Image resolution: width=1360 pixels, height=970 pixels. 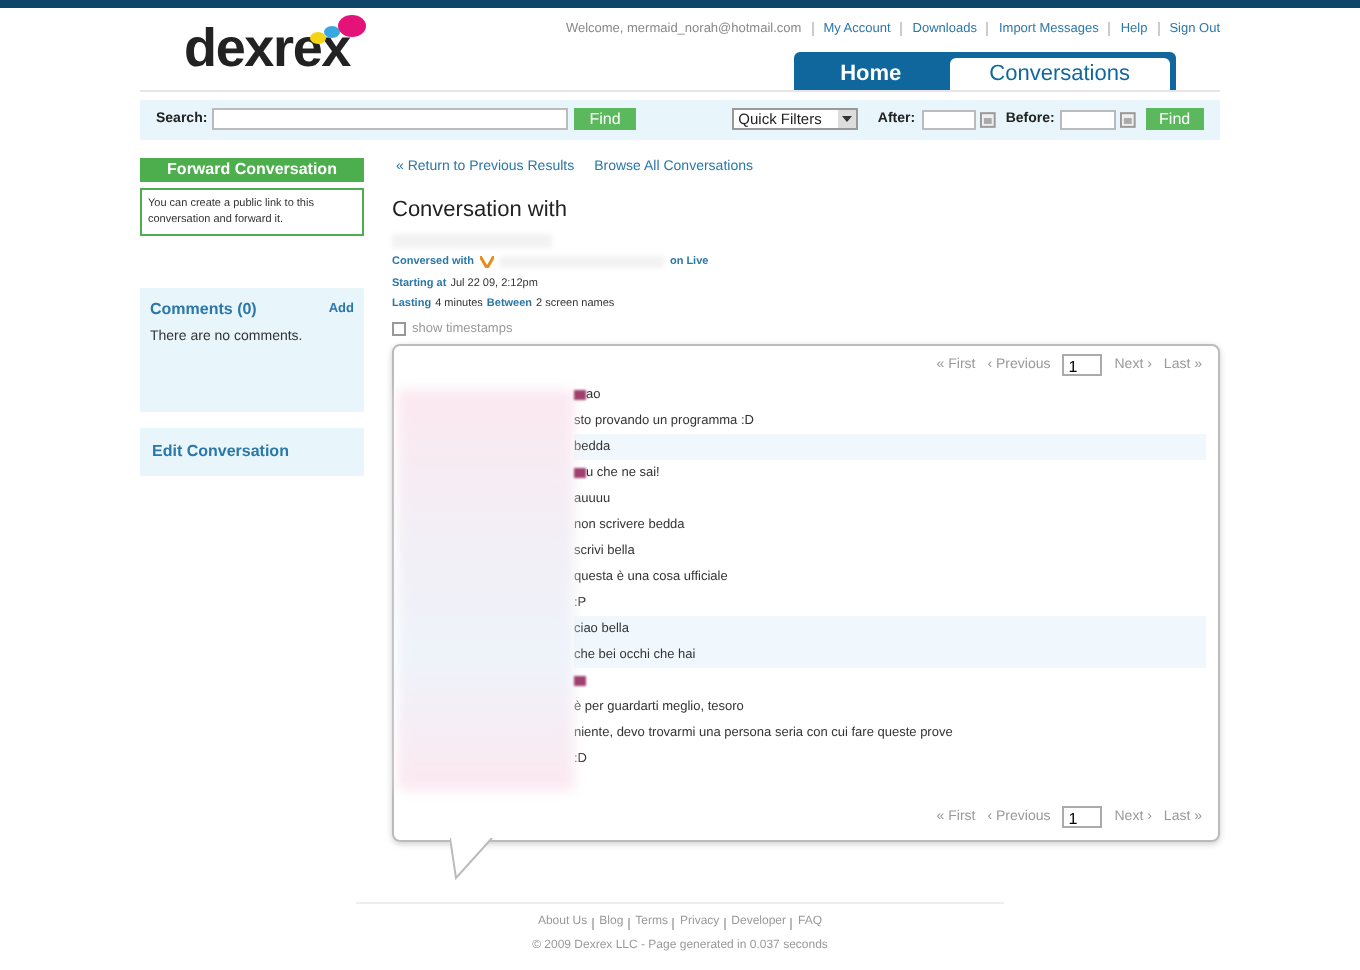 What do you see at coordinates (389, 119) in the screenshot?
I see `search-field` at bounding box center [389, 119].